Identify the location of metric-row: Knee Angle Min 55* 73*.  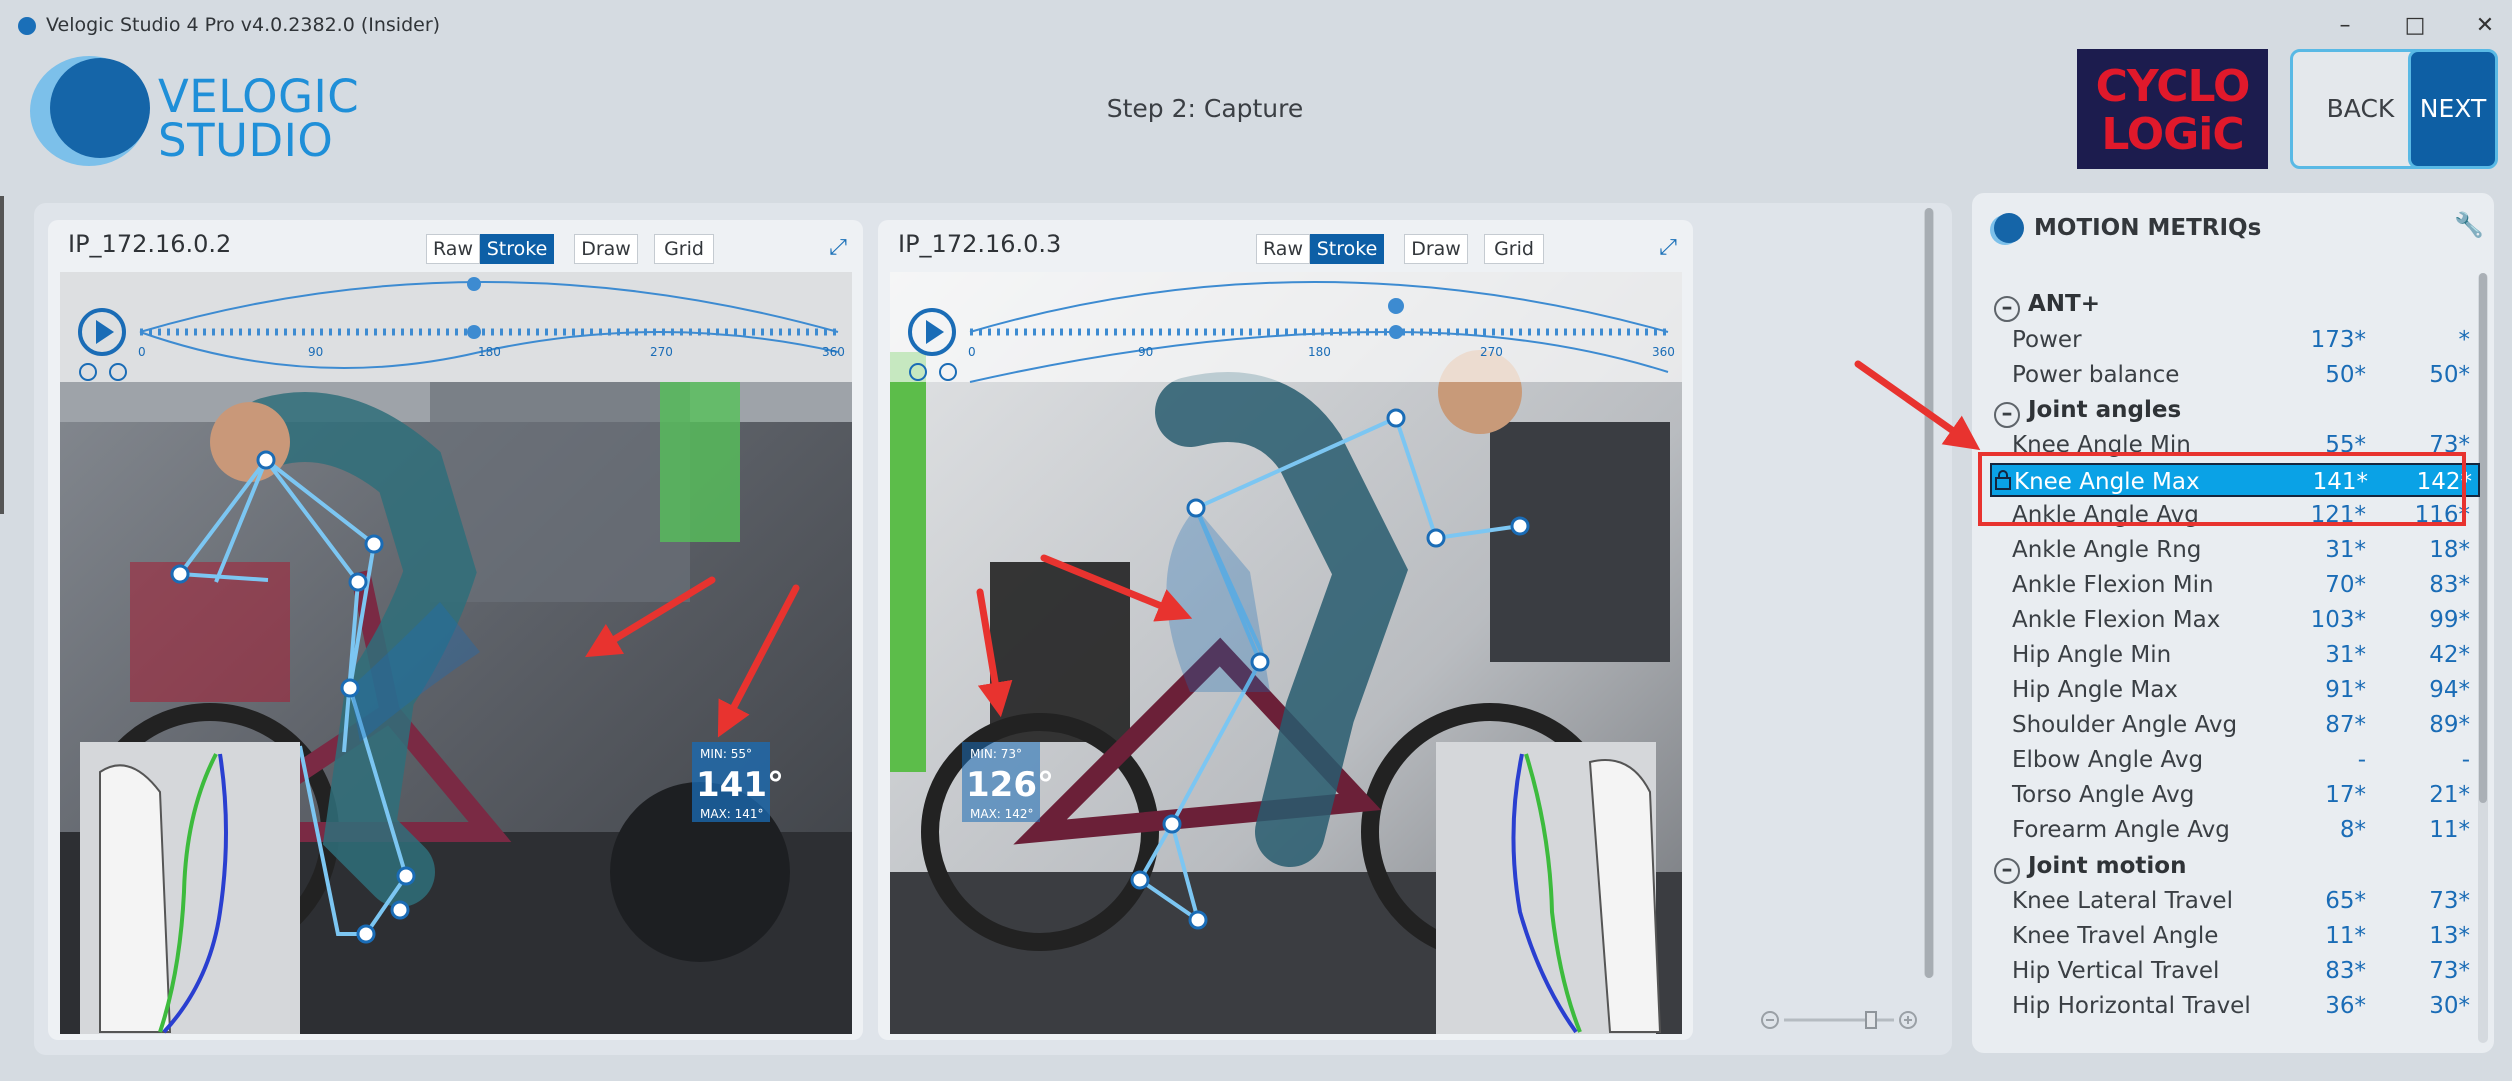
(2235, 445).